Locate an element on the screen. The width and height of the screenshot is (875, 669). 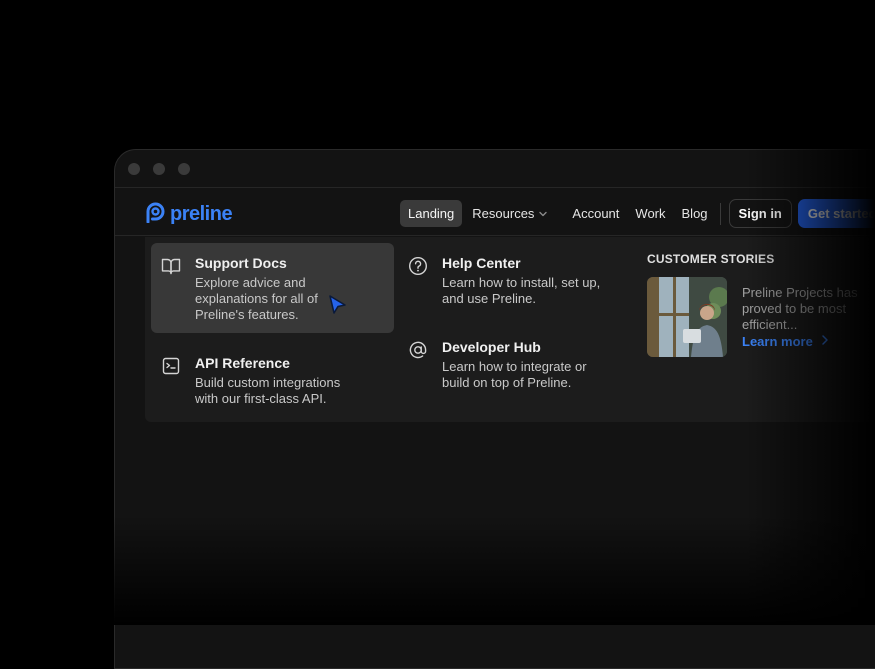
help-circle-icon is located at coordinates (418, 266).